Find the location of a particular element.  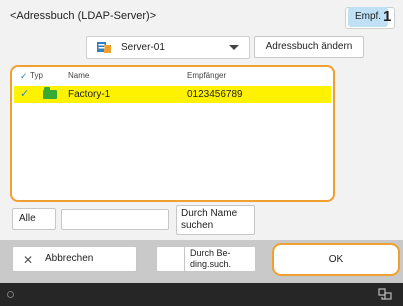

search-input is located at coordinates (115, 219).